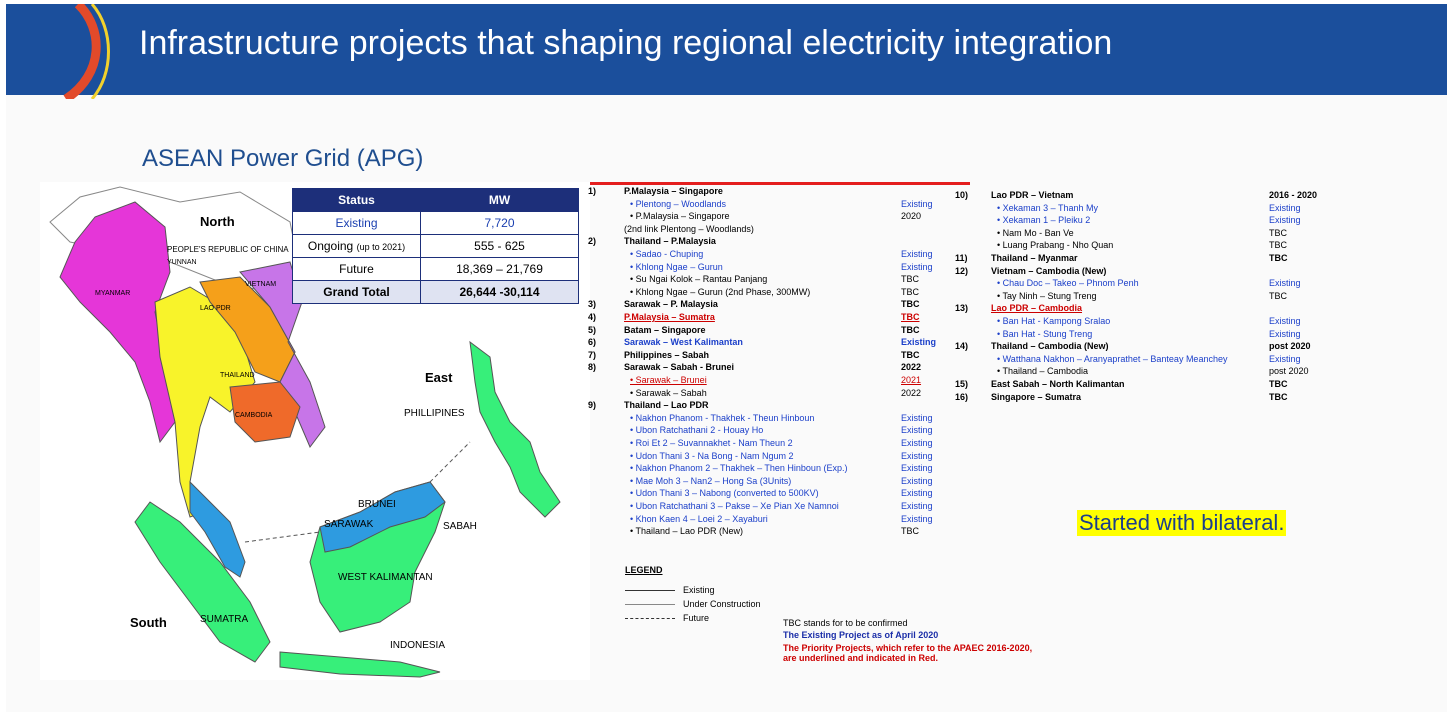 This screenshot has width=1447, height=712. Describe the element at coordinates (148, 622) in the screenshot. I see `map-label-south: South` at that location.